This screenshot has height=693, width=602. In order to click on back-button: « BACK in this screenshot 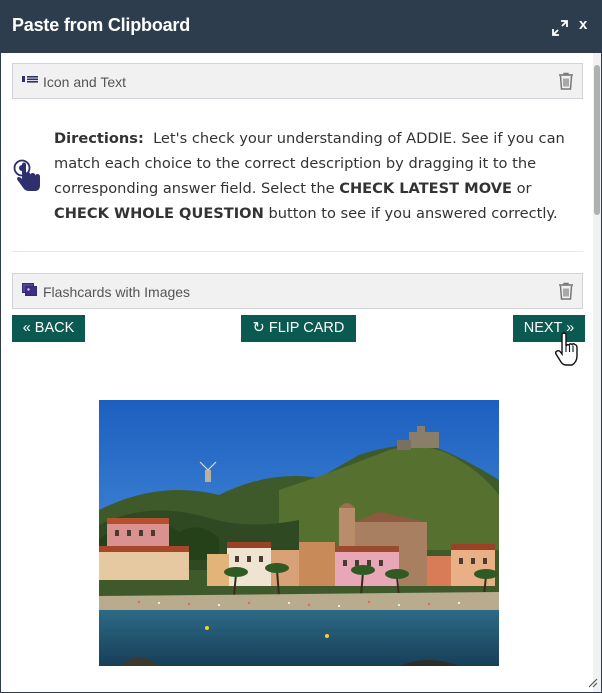, I will do `click(48, 328)`.